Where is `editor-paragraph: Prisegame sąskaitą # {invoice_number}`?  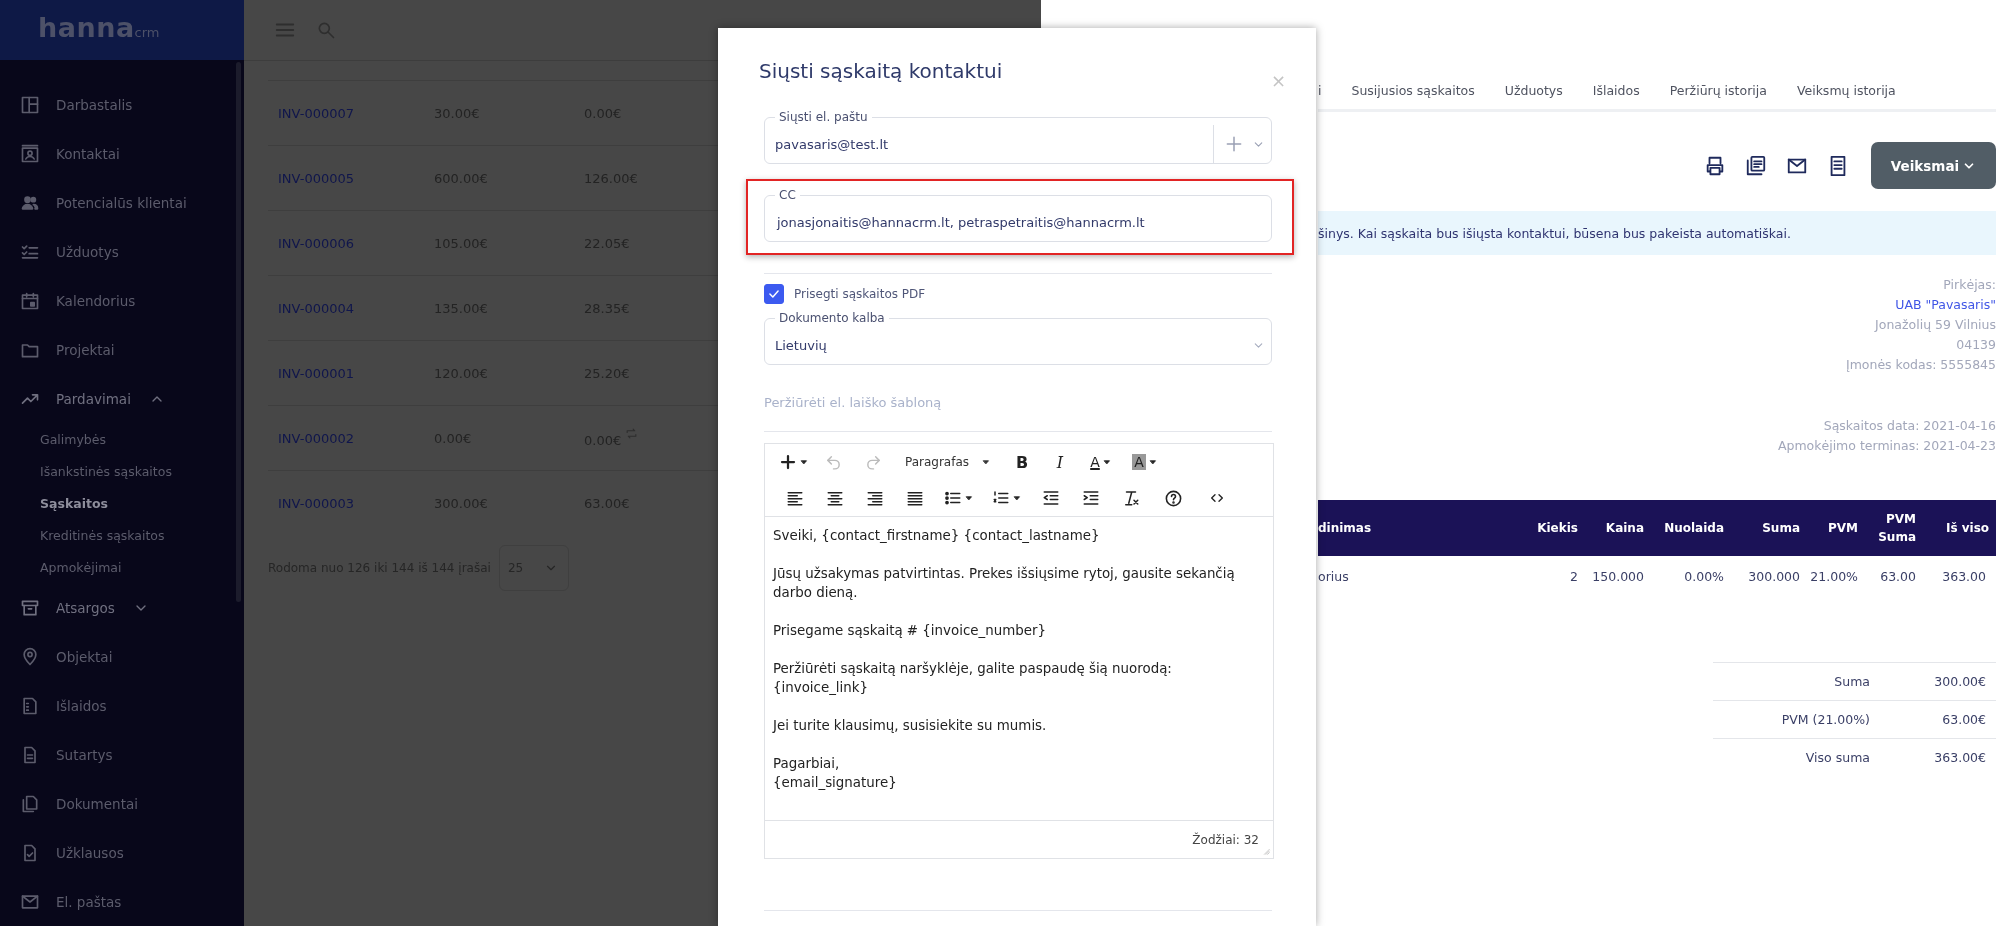
editor-paragraph: Prisegame sąskaitą # {invoice_number} is located at coordinates (910, 631).